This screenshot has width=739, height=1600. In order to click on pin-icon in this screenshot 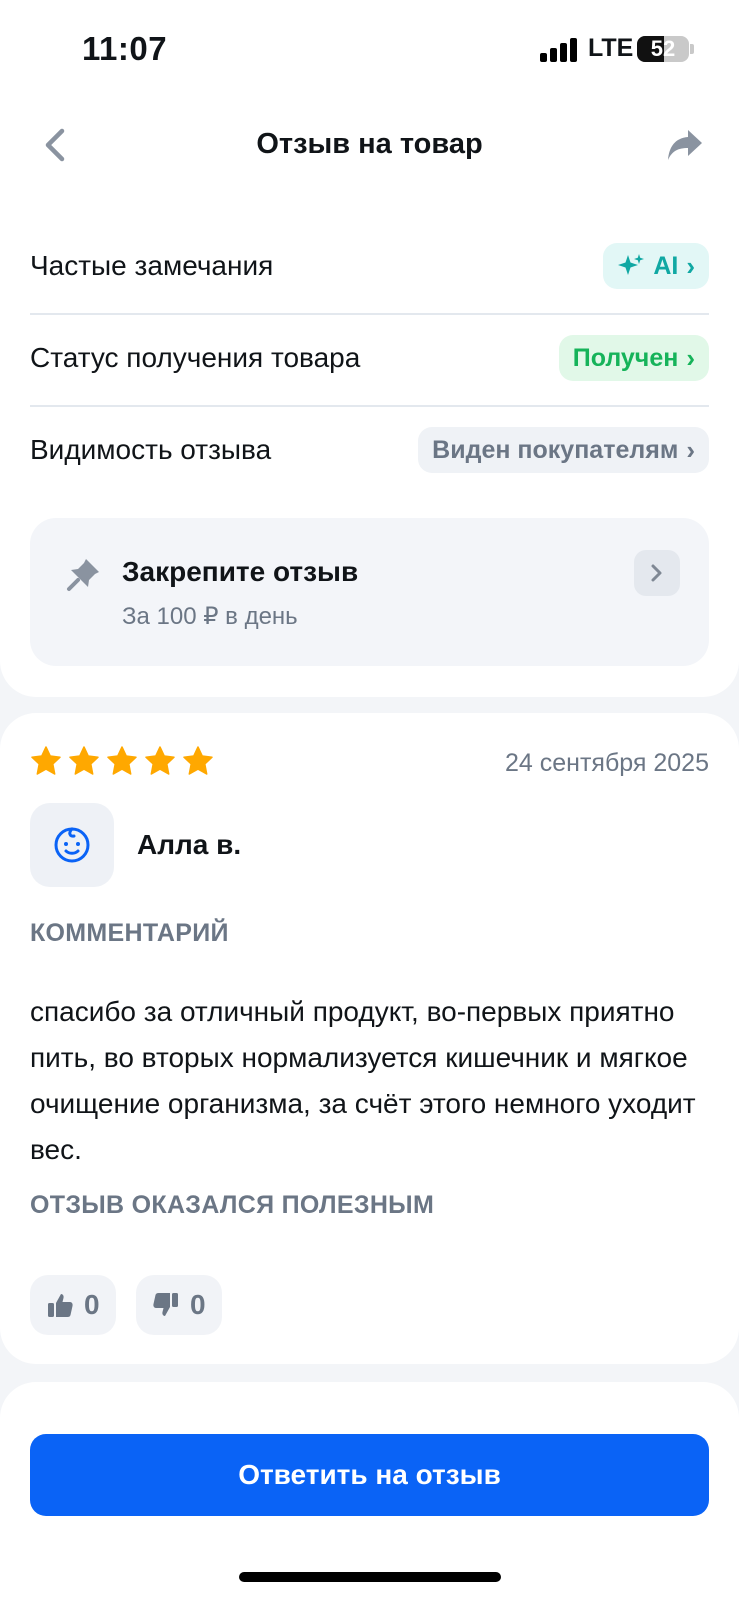, I will do `click(83, 575)`.